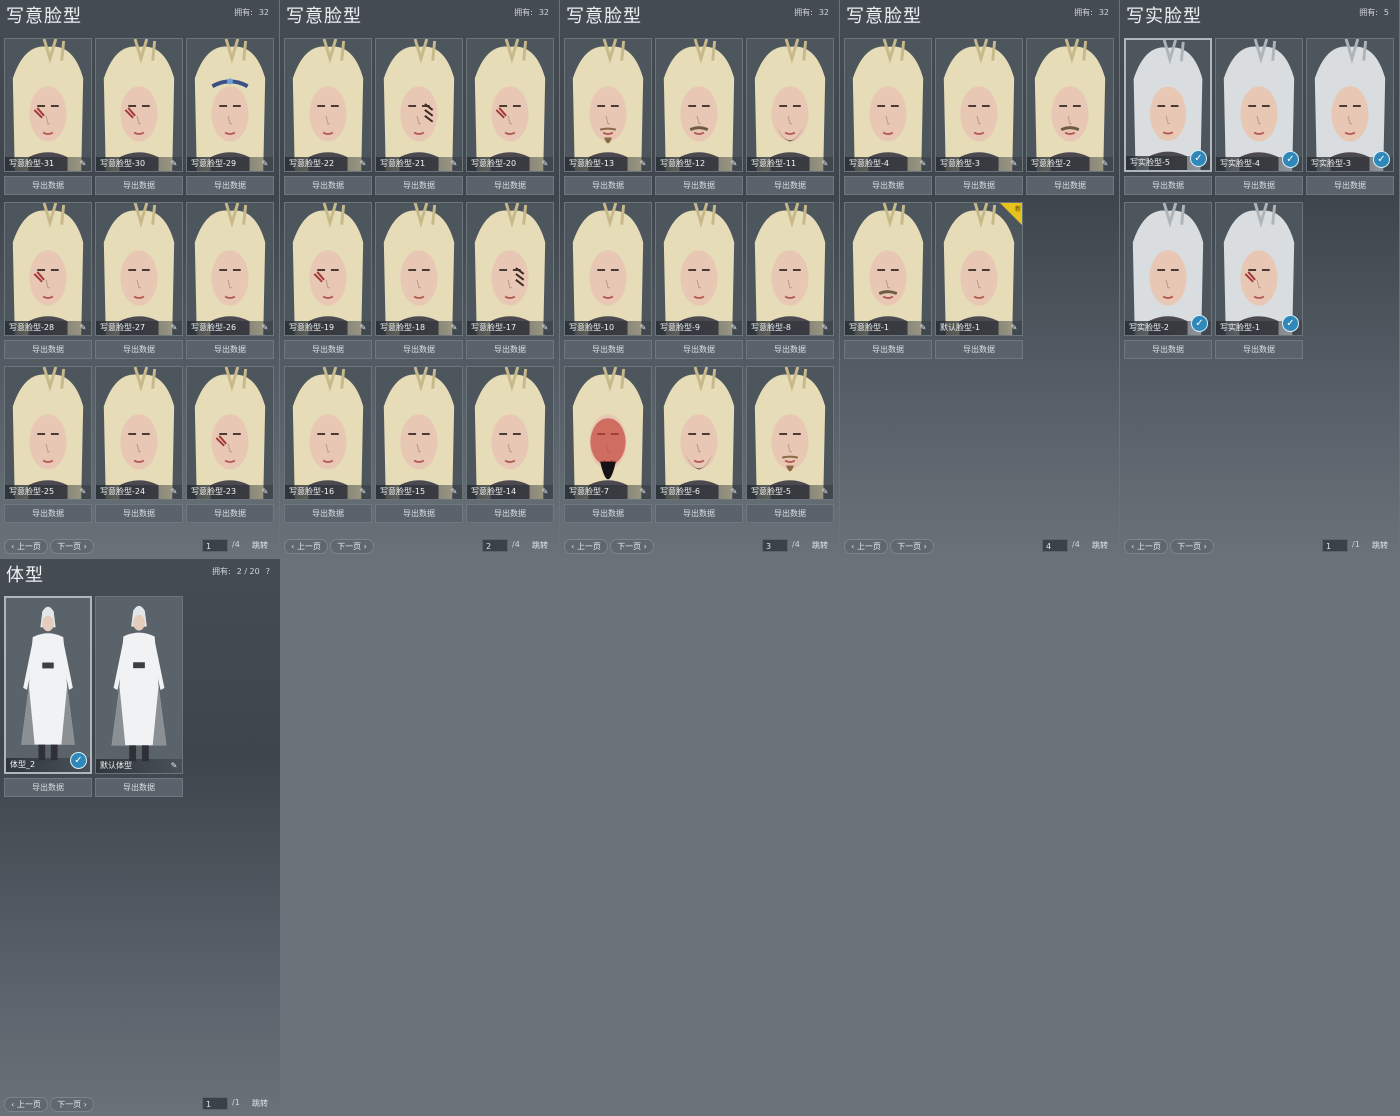 The height and width of the screenshot is (1116, 1400). What do you see at coordinates (1259, 269) in the screenshot?
I see `face-type-card: 写实脸型-1 ✓` at bounding box center [1259, 269].